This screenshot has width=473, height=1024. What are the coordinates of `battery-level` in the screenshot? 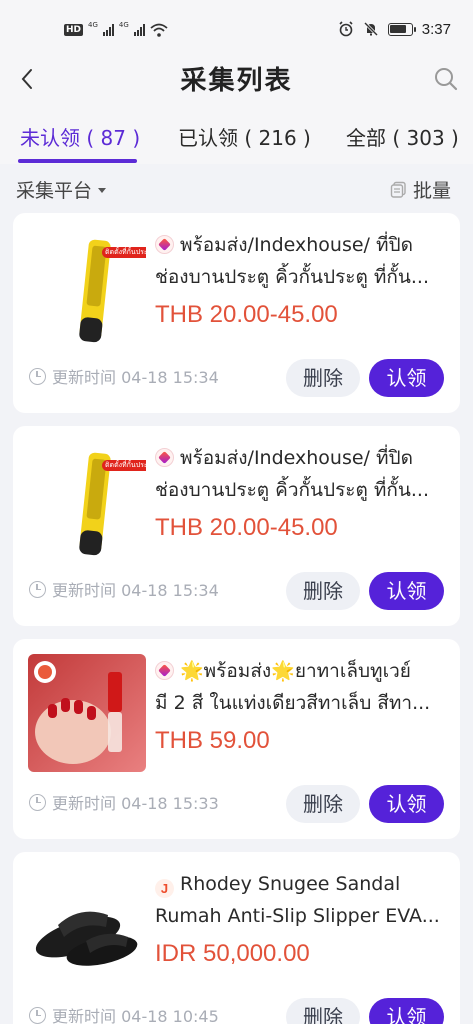 It's located at (398, 29).